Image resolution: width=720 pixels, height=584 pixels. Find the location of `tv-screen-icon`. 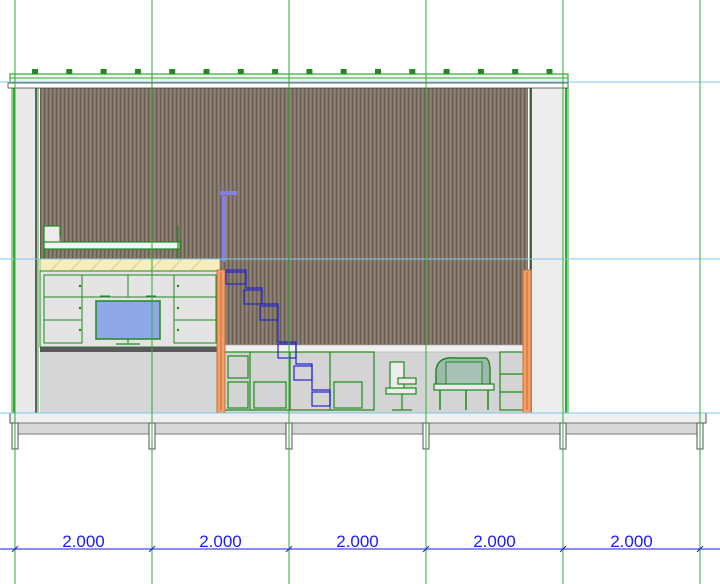

tv-screen-icon is located at coordinates (128, 322).